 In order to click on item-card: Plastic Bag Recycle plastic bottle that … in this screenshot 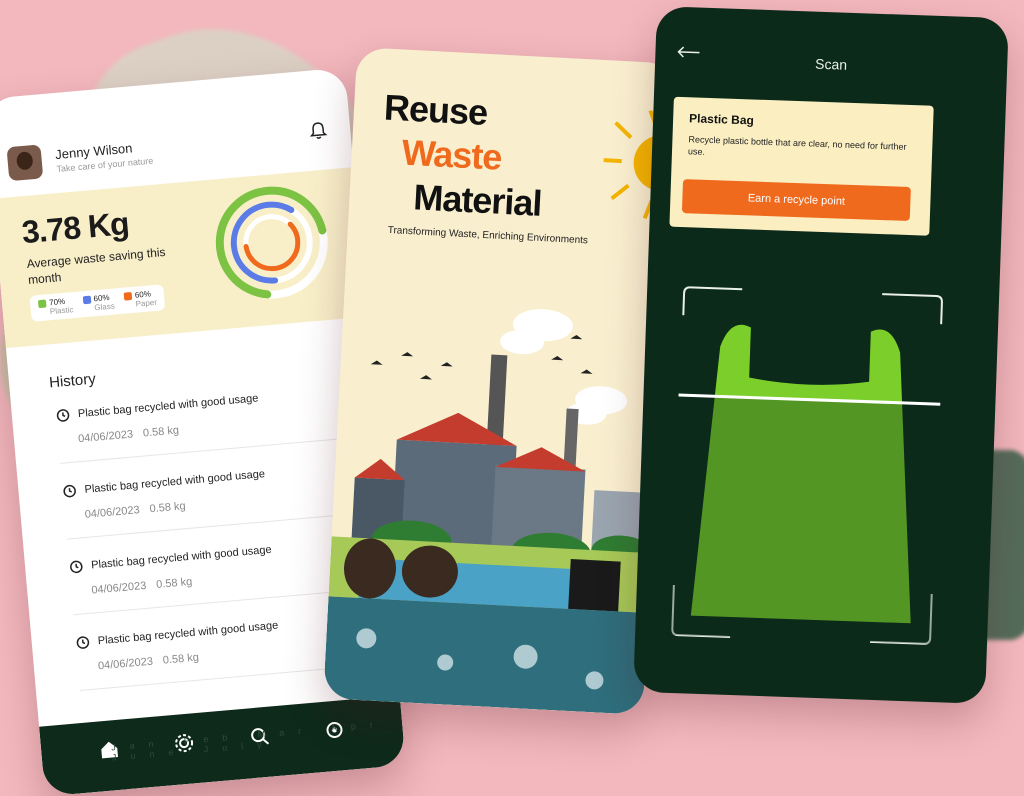, I will do `click(801, 166)`.